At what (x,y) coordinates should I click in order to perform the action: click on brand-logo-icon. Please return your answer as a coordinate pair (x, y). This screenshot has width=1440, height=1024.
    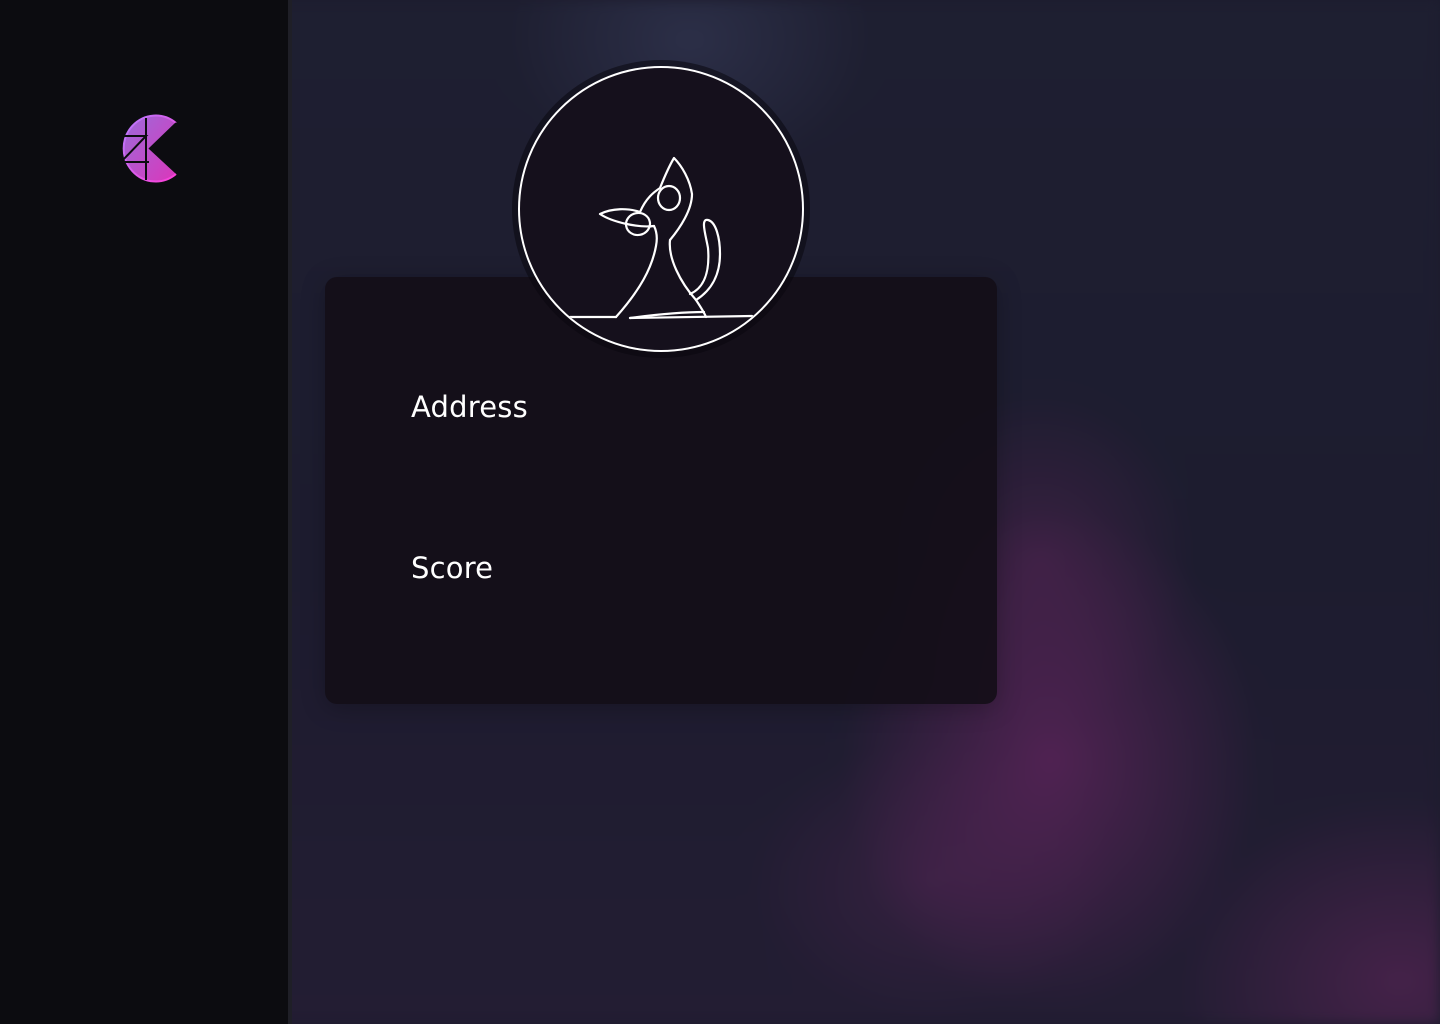
    Looking at the image, I should click on (146, 149).